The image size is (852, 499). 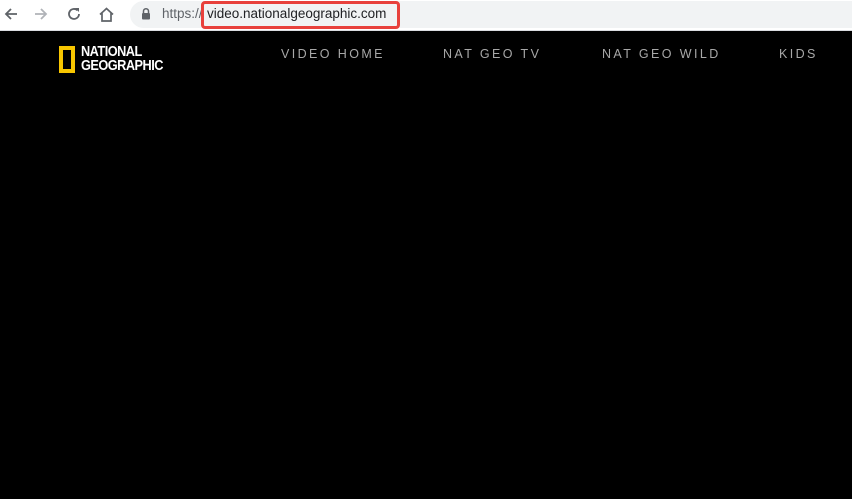 What do you see at coordinates (182, 13) in the screenshot?
I see `url-scheme: https://` at bounding box center [182, 13].